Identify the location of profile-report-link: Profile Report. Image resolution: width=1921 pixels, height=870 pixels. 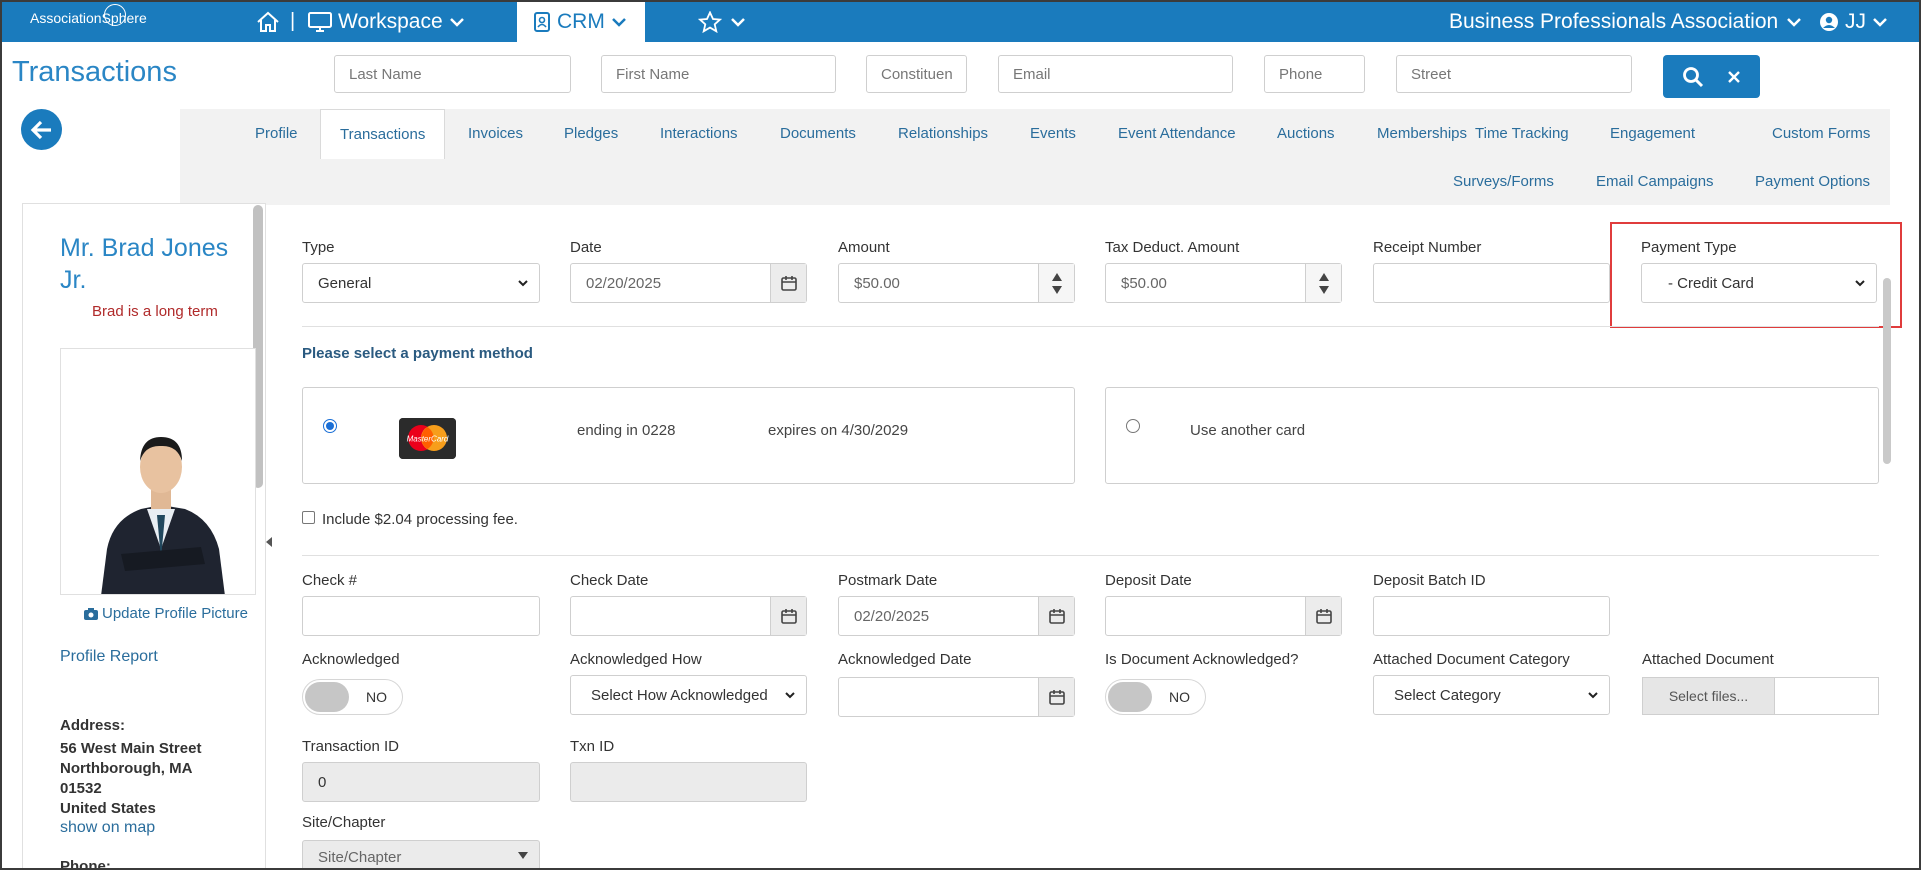
(109, 657).